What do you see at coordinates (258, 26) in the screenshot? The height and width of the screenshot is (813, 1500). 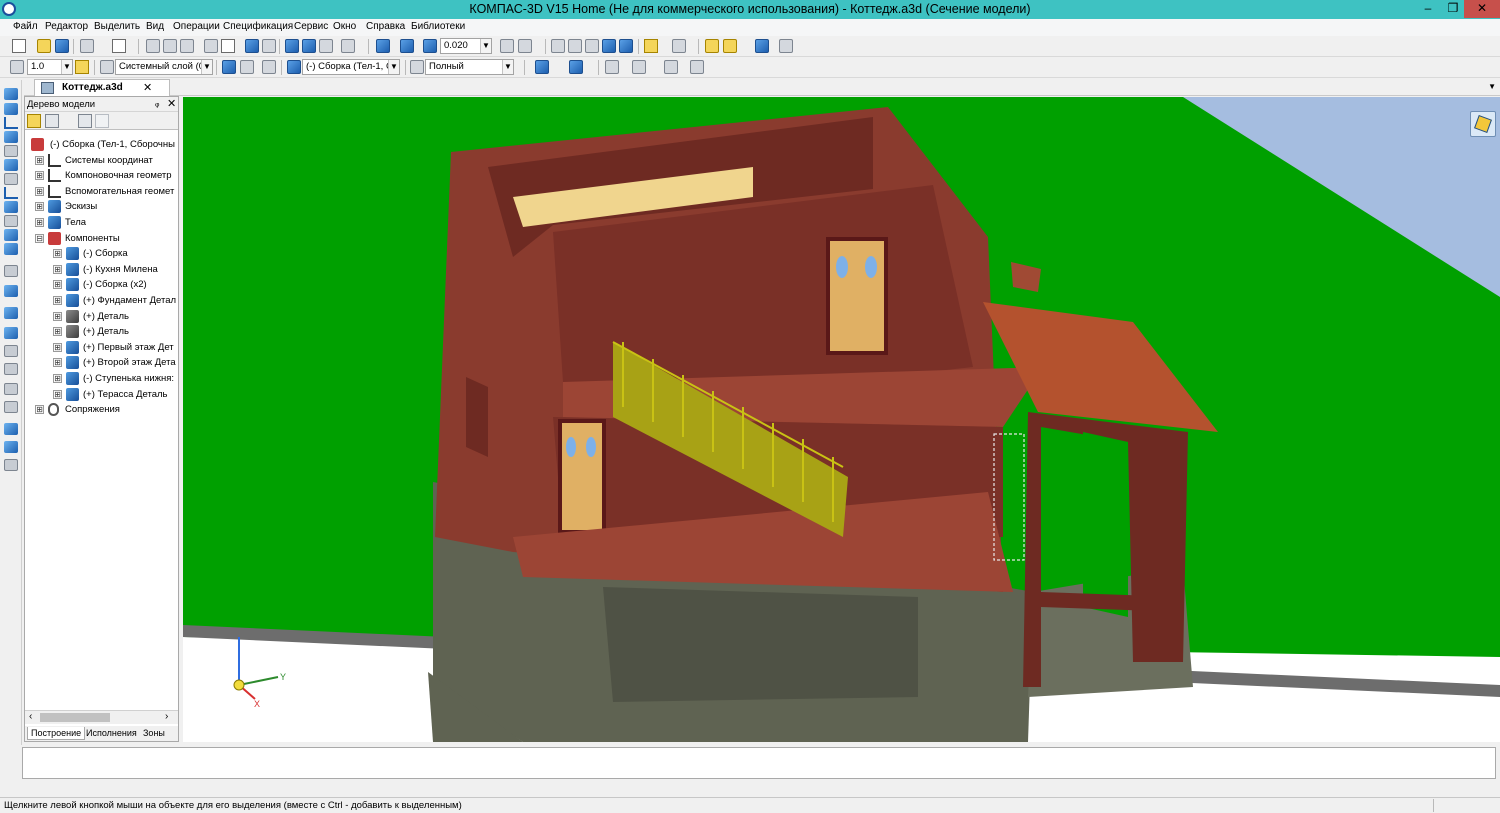 I see `menu-specification: Спецификация` at bounding box center [258, 26].